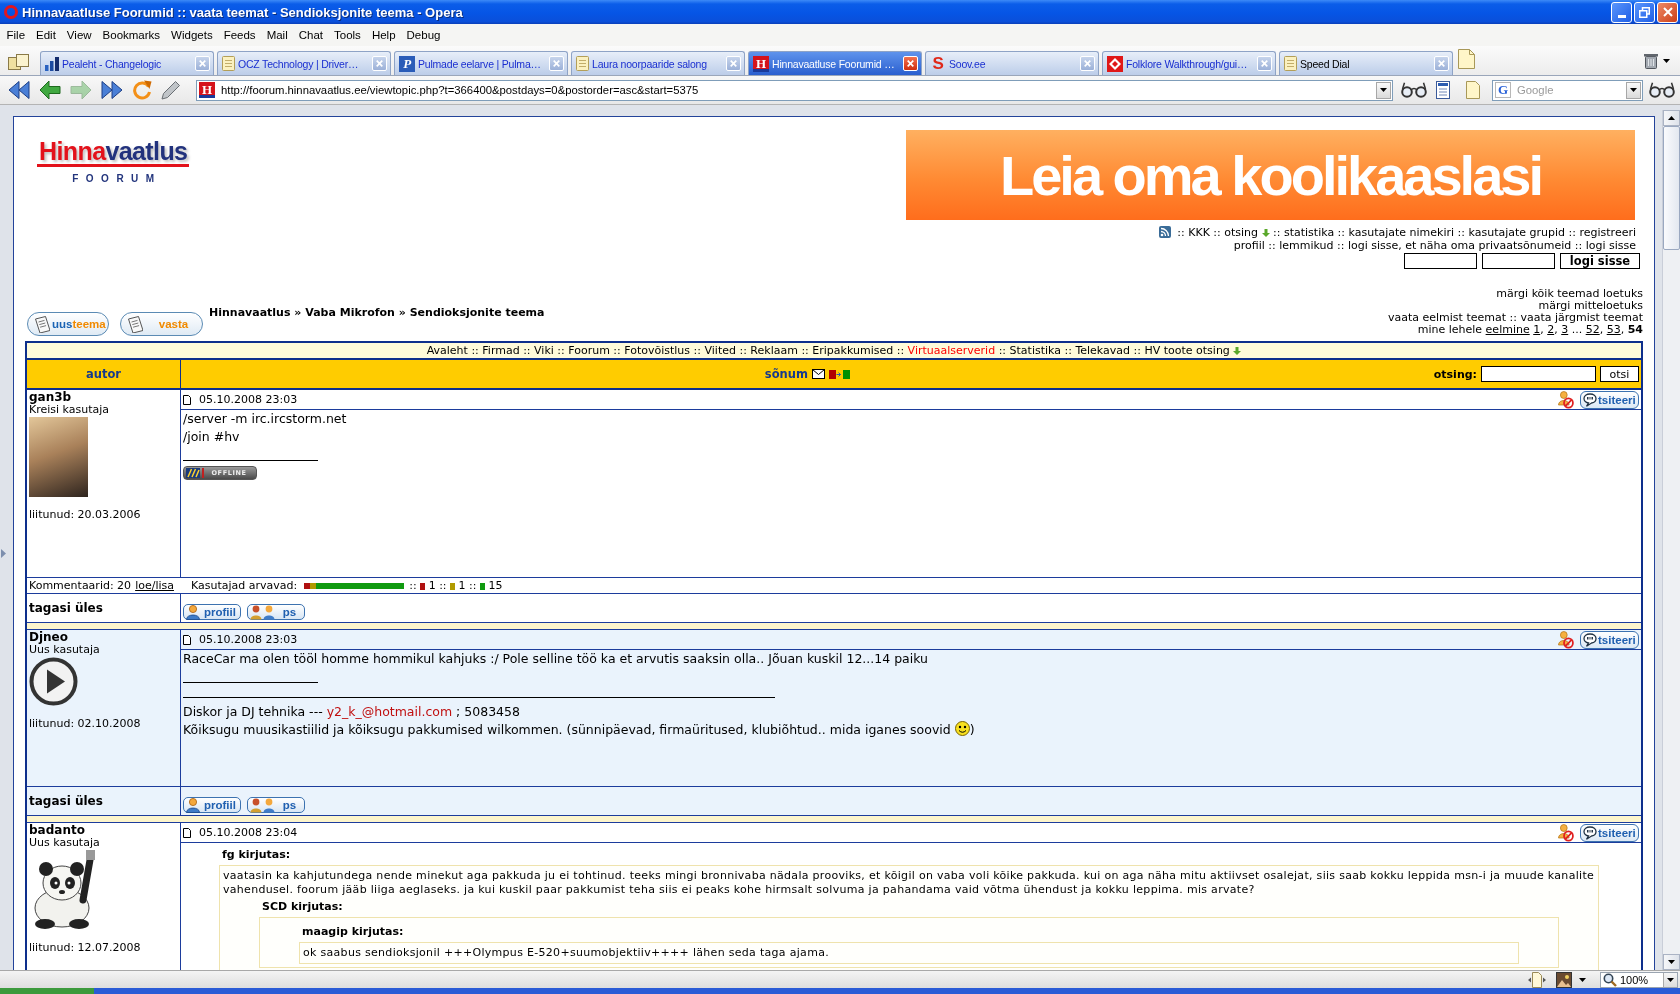 This screenshot has height=994, width=1680. What do you see at coordinates (1249, 245) in the screenshot?
I see `header-link: profiil` at bounding box center [1249, 245].